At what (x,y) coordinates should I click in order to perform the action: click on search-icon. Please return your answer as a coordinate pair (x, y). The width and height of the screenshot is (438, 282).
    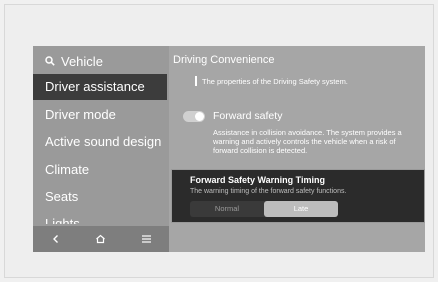
    Looking at the image, I should click on (50, 61).